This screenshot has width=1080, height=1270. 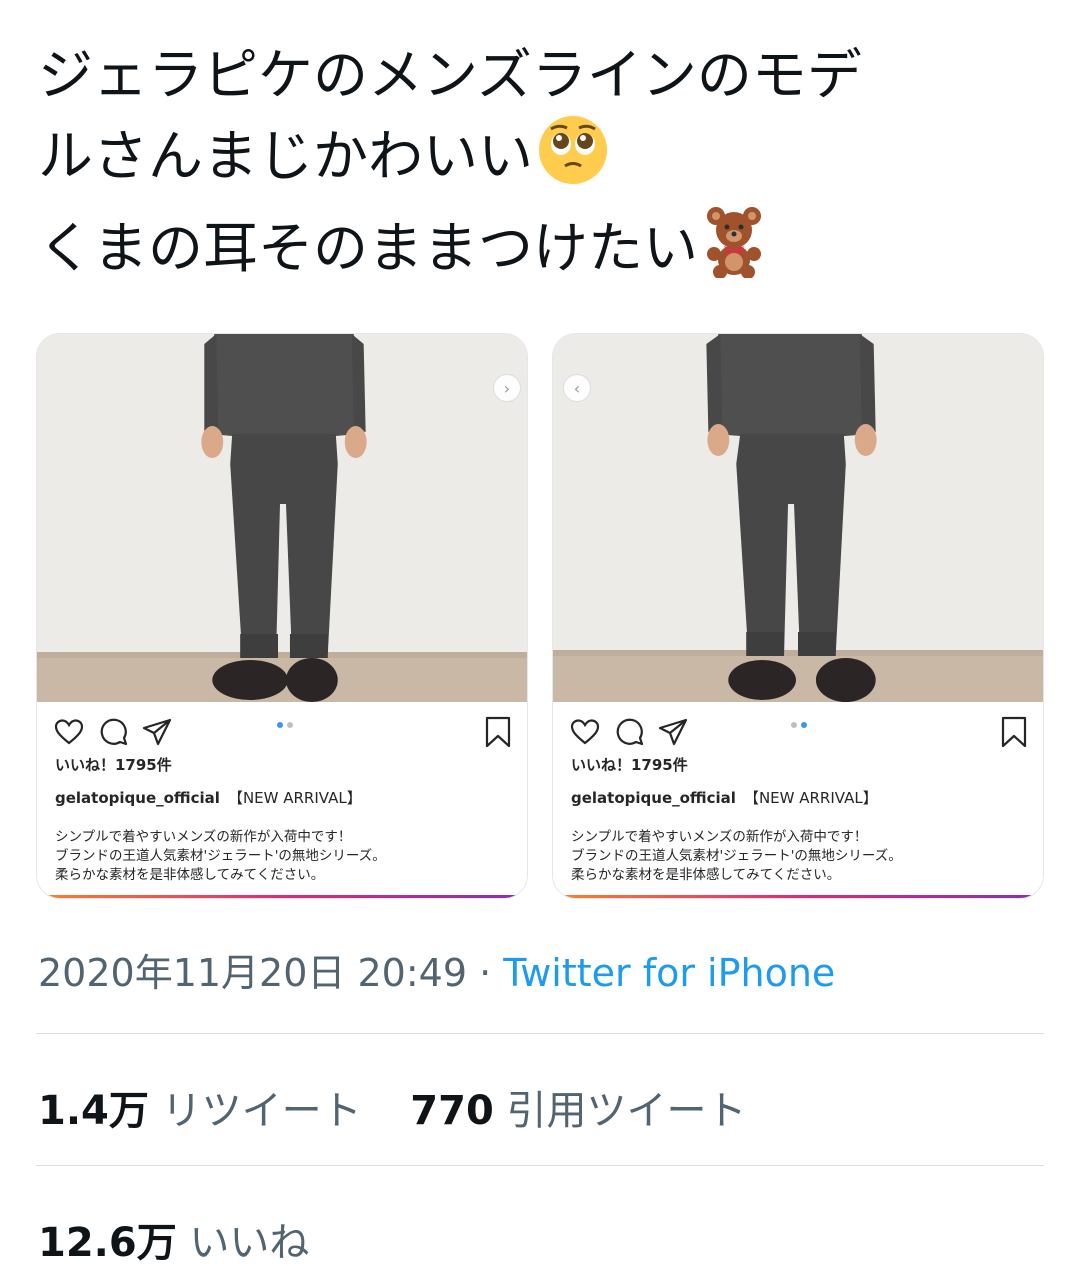 I want to click on quotes-count: 770, so click(x=452, y=1111).